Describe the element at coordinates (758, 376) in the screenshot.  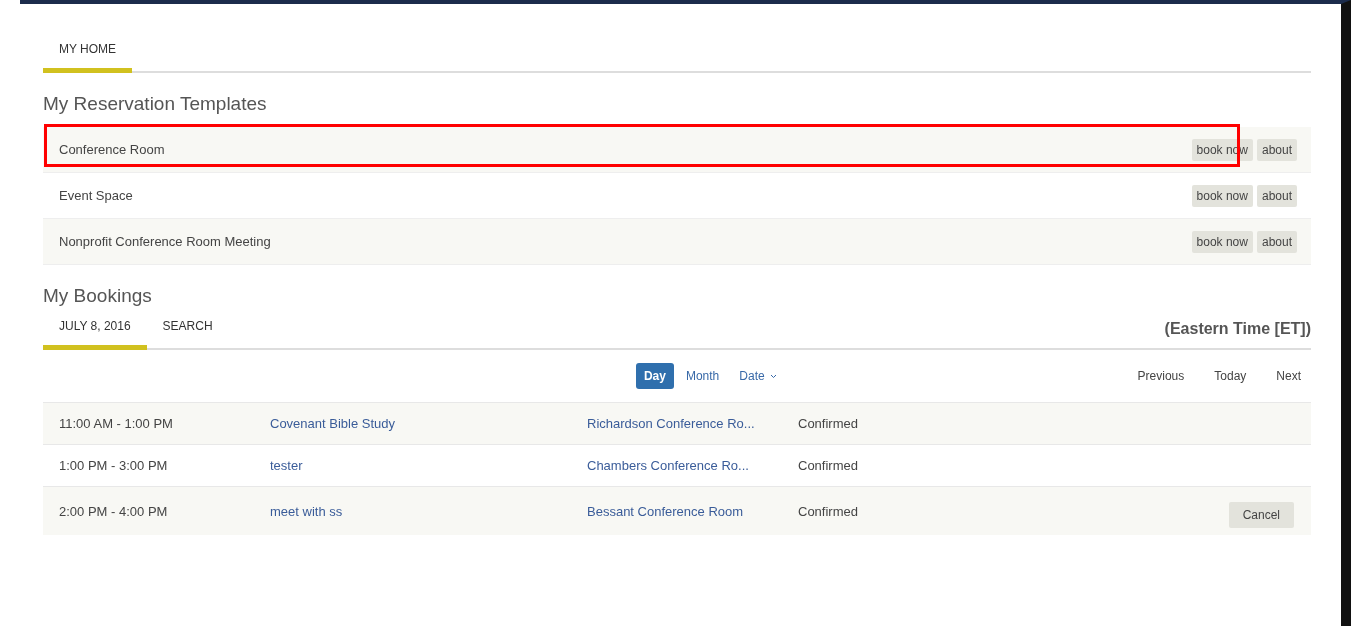
I see `view-button: Date` at that location.